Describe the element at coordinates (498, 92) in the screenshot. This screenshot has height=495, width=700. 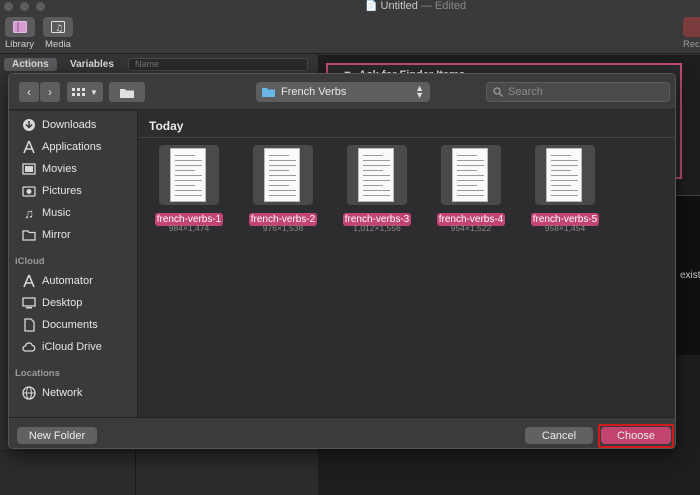
I see `search-icon` at that location.